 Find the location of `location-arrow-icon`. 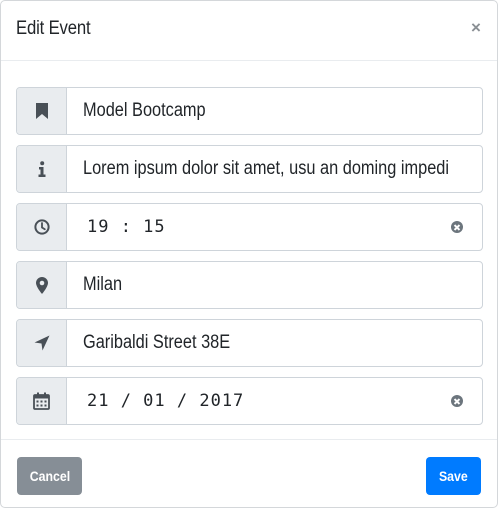

location-arrow-icon is located at coordinates (42, 343).